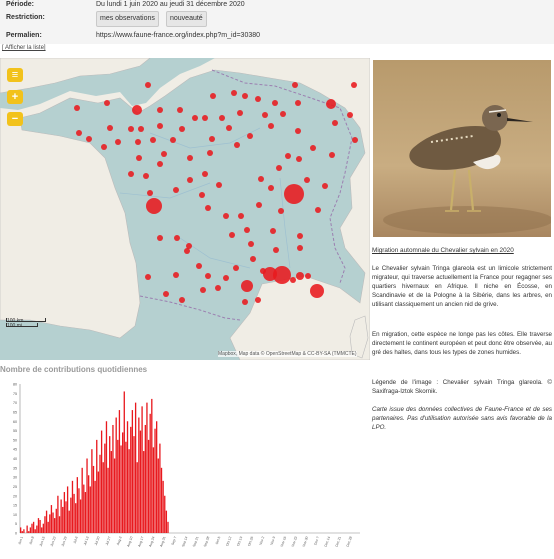 This screenshot has height=559, width=554. Describe the element at coordinates (15, 75) in the screenshot. I see `layers-icon: ≡` at that location.